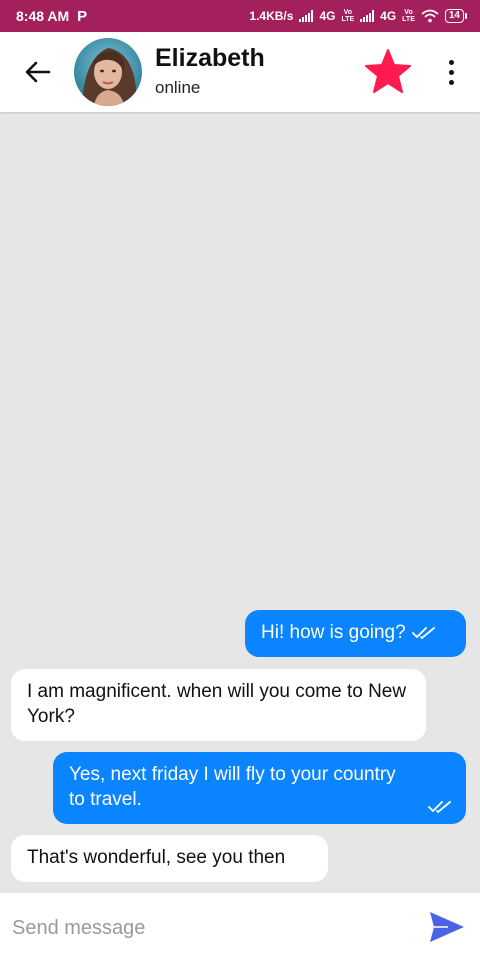  I want to click on favorite-button, so click(388, 71).